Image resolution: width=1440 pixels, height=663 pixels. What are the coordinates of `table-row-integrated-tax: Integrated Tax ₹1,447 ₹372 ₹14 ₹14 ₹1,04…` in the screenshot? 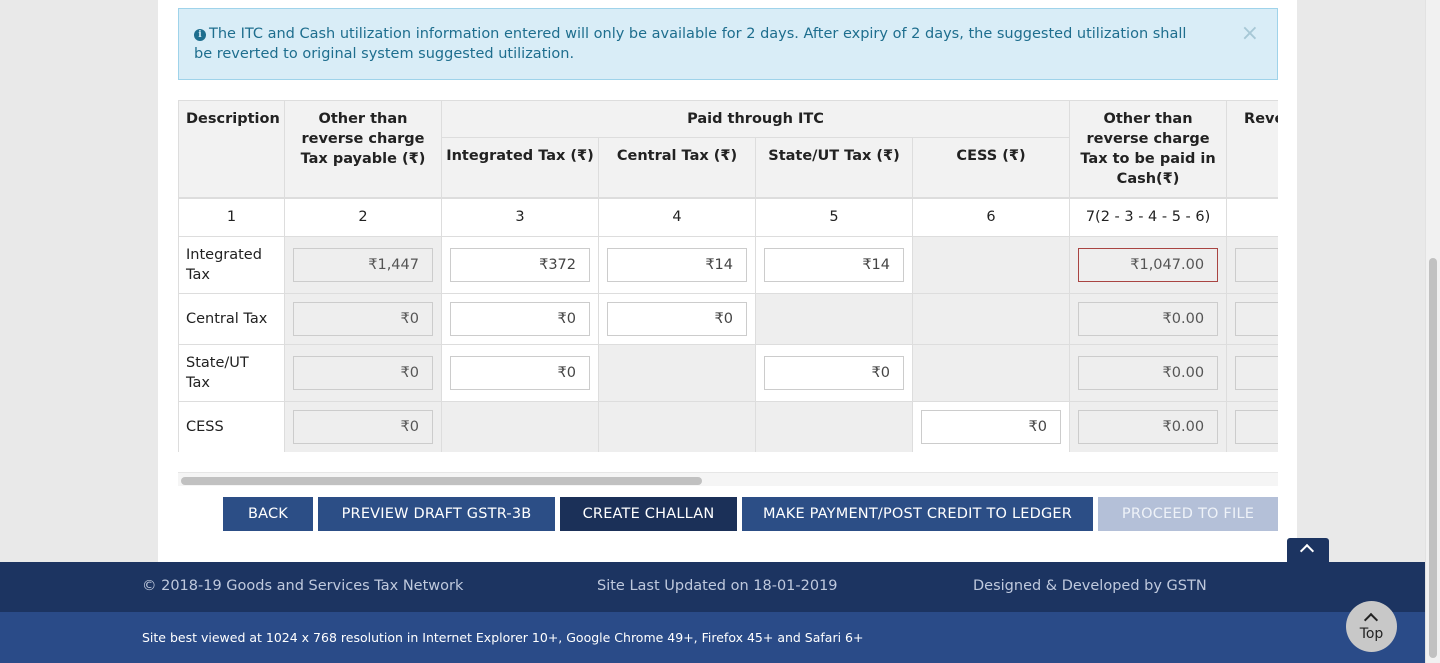 It's located at (728, 264).